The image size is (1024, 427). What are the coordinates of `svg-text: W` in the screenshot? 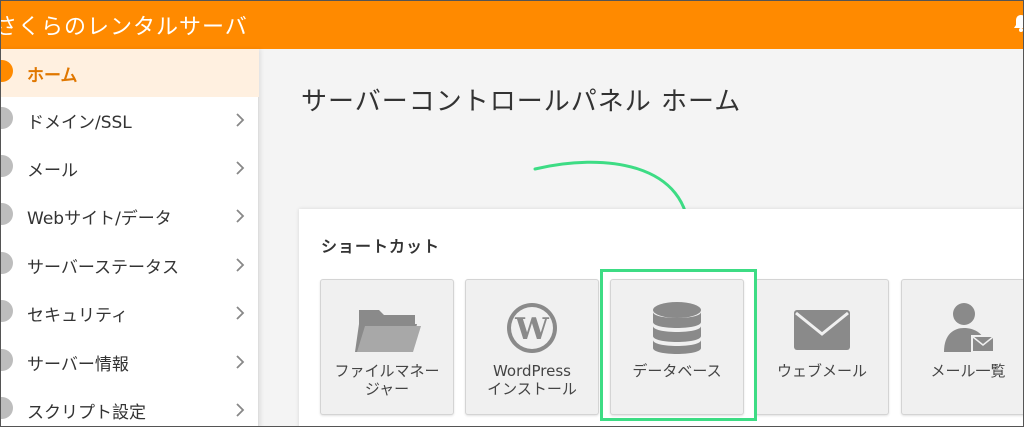 It's located at (532, 329).